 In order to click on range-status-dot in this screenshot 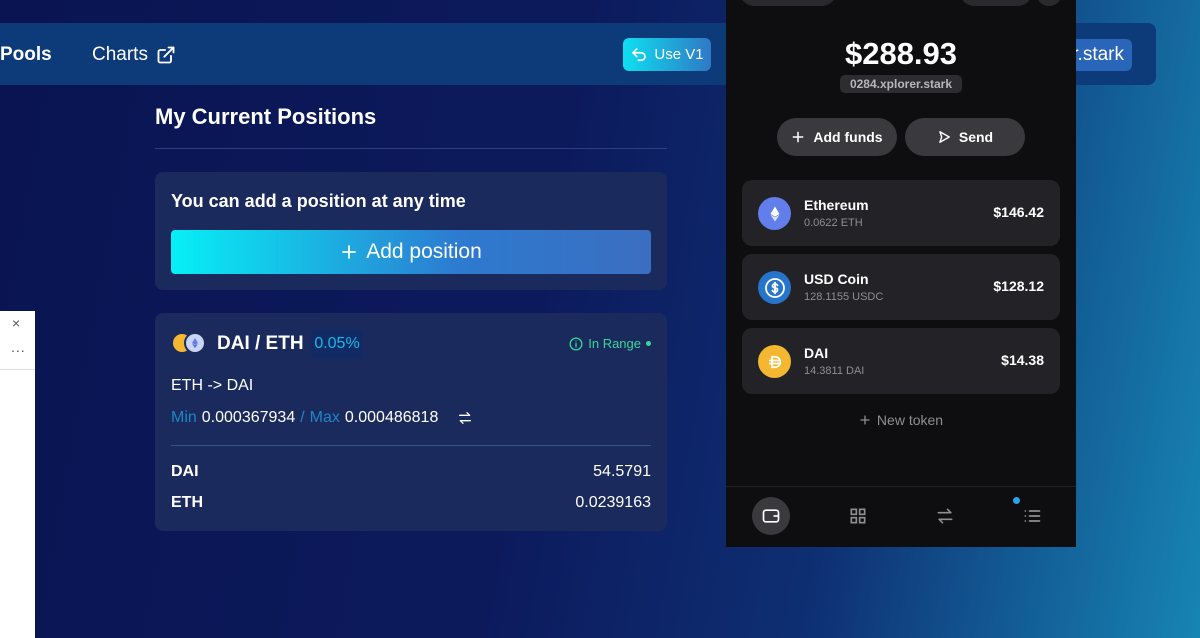, I will do `click(648, 343)`.